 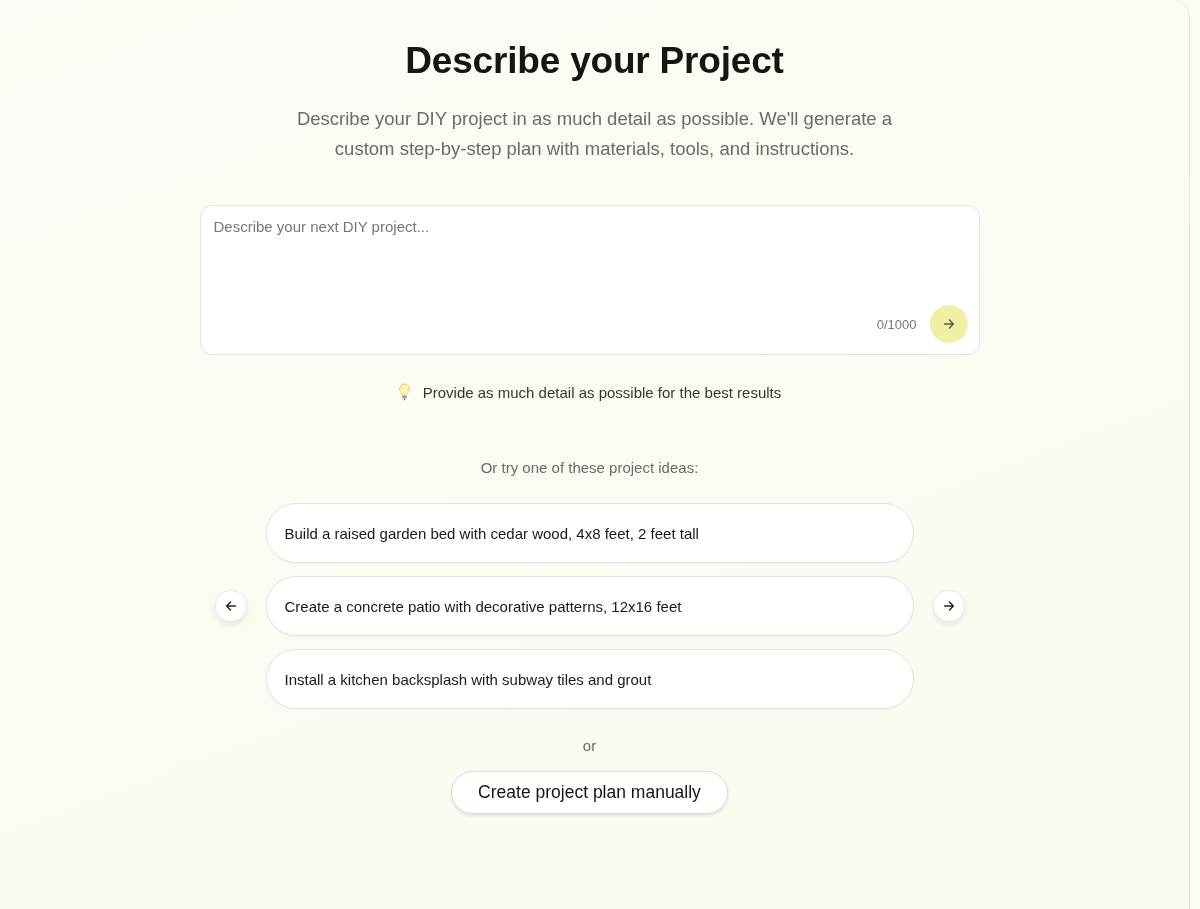 I want to click on ideas-heading: Or try one of these project ideas:, so click(x=589, y=467).